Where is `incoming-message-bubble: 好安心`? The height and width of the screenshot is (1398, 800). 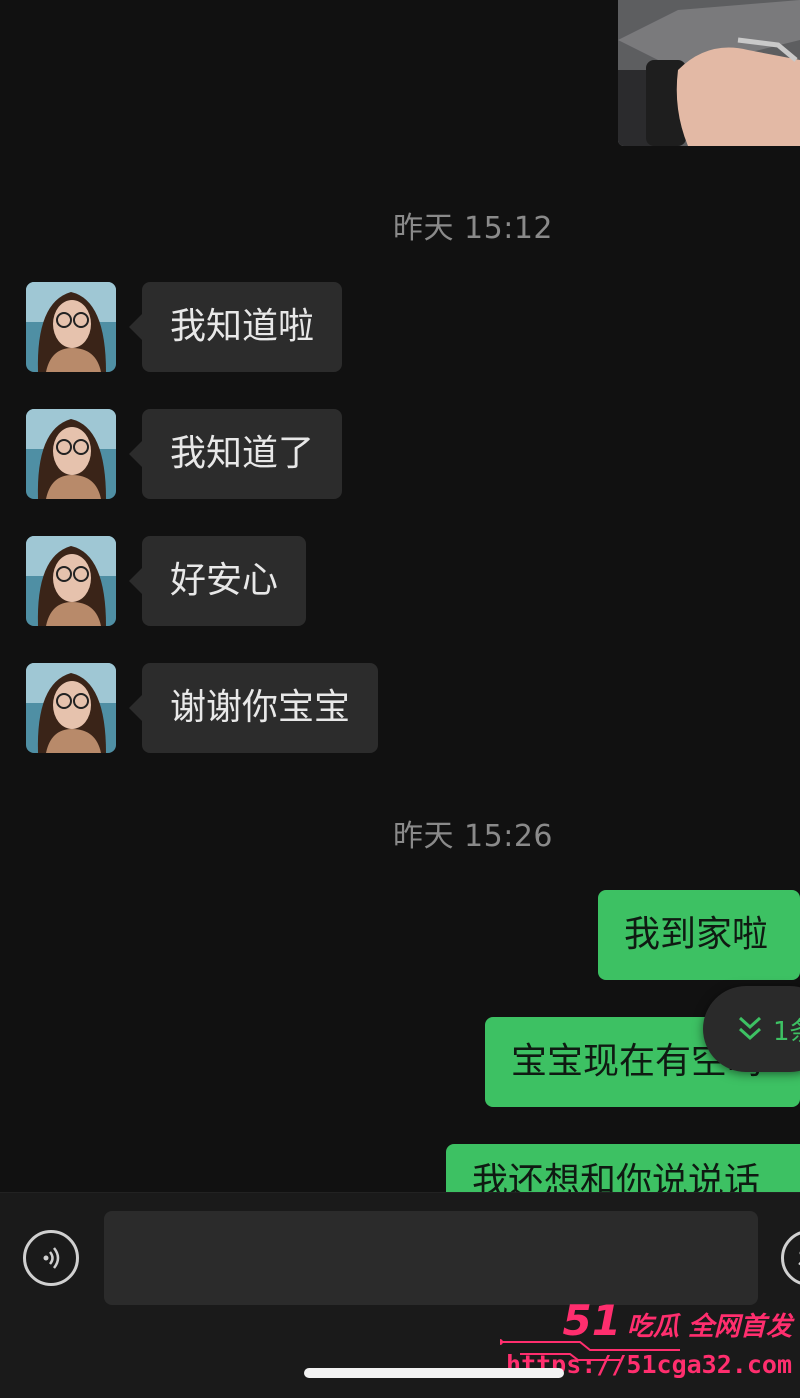
incoming-message-bubble: 好安心 is located at coordinates (224, 581).